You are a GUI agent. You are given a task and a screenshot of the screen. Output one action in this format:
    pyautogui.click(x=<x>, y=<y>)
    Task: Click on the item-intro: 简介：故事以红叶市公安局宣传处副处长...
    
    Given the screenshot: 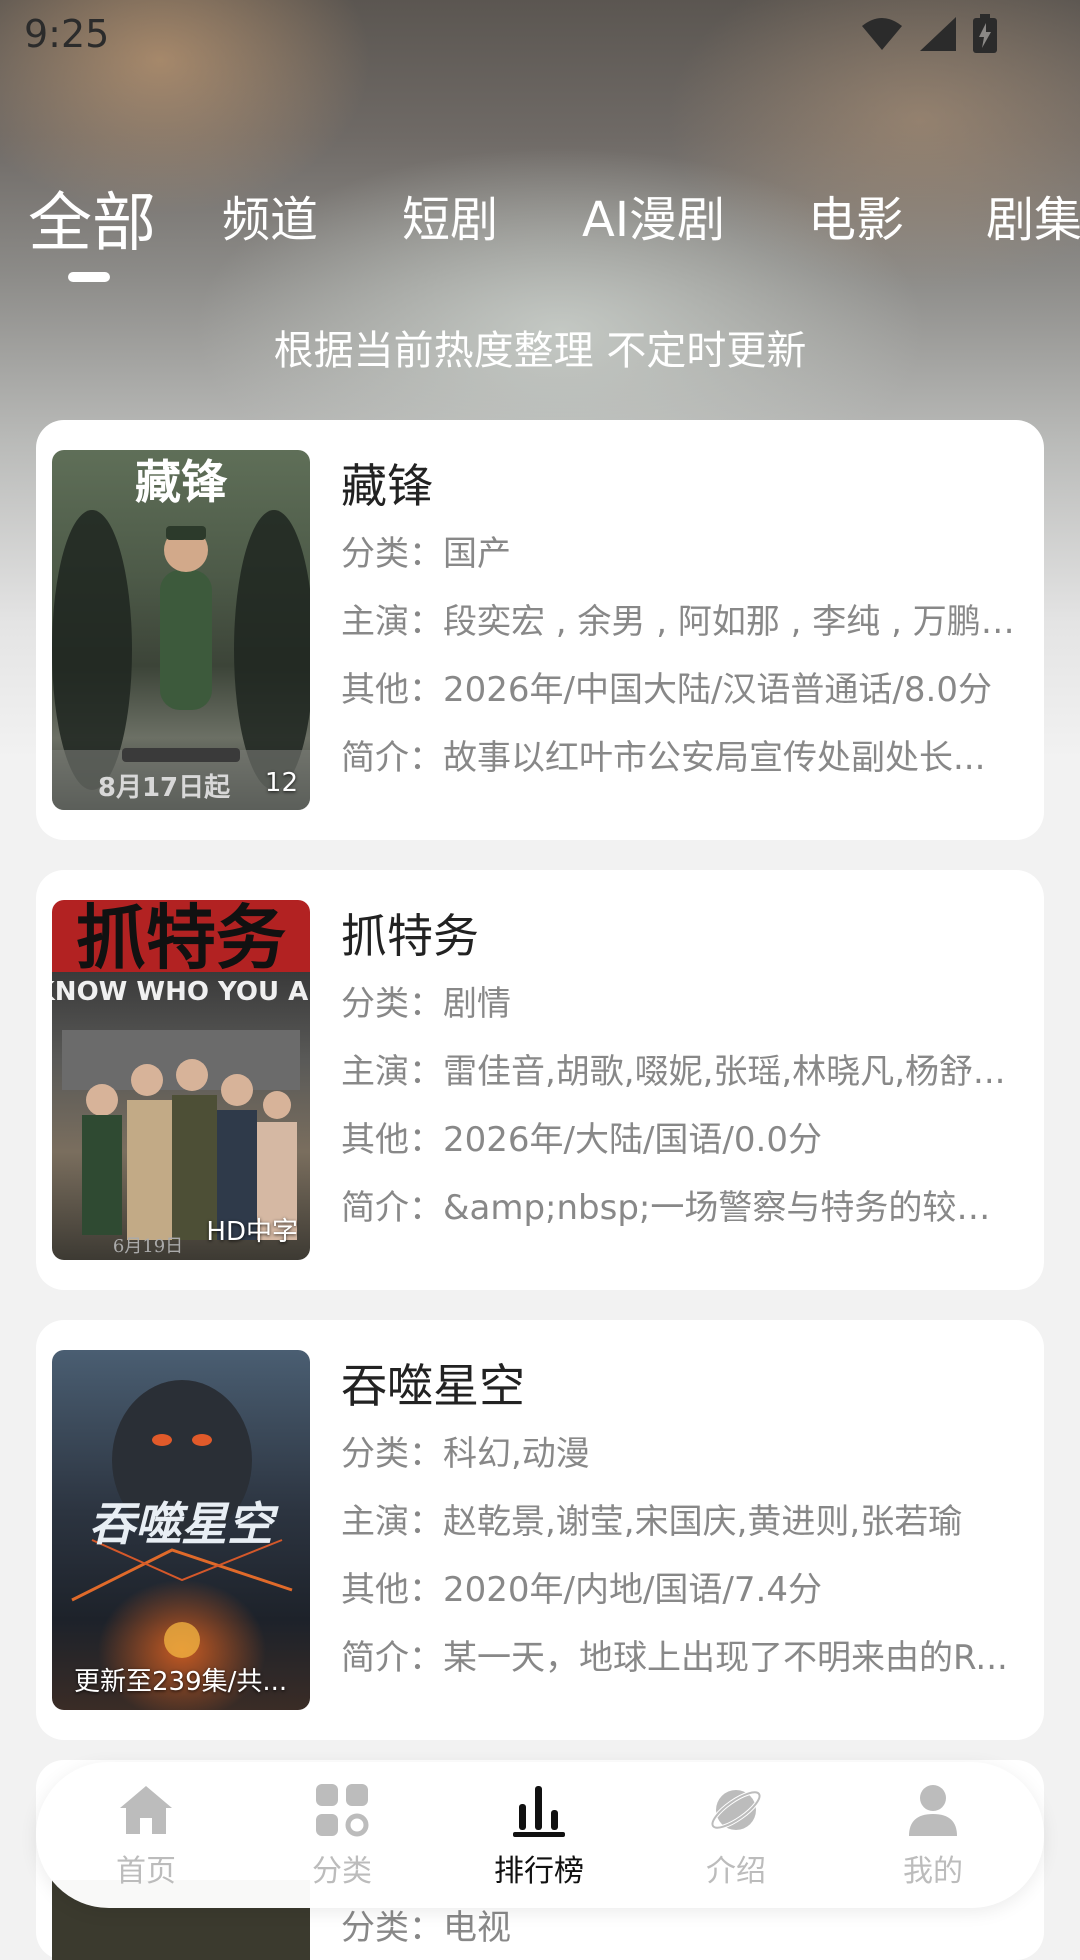 What is the action you would take?
    pyautogui.click(x=663, y=758)
    